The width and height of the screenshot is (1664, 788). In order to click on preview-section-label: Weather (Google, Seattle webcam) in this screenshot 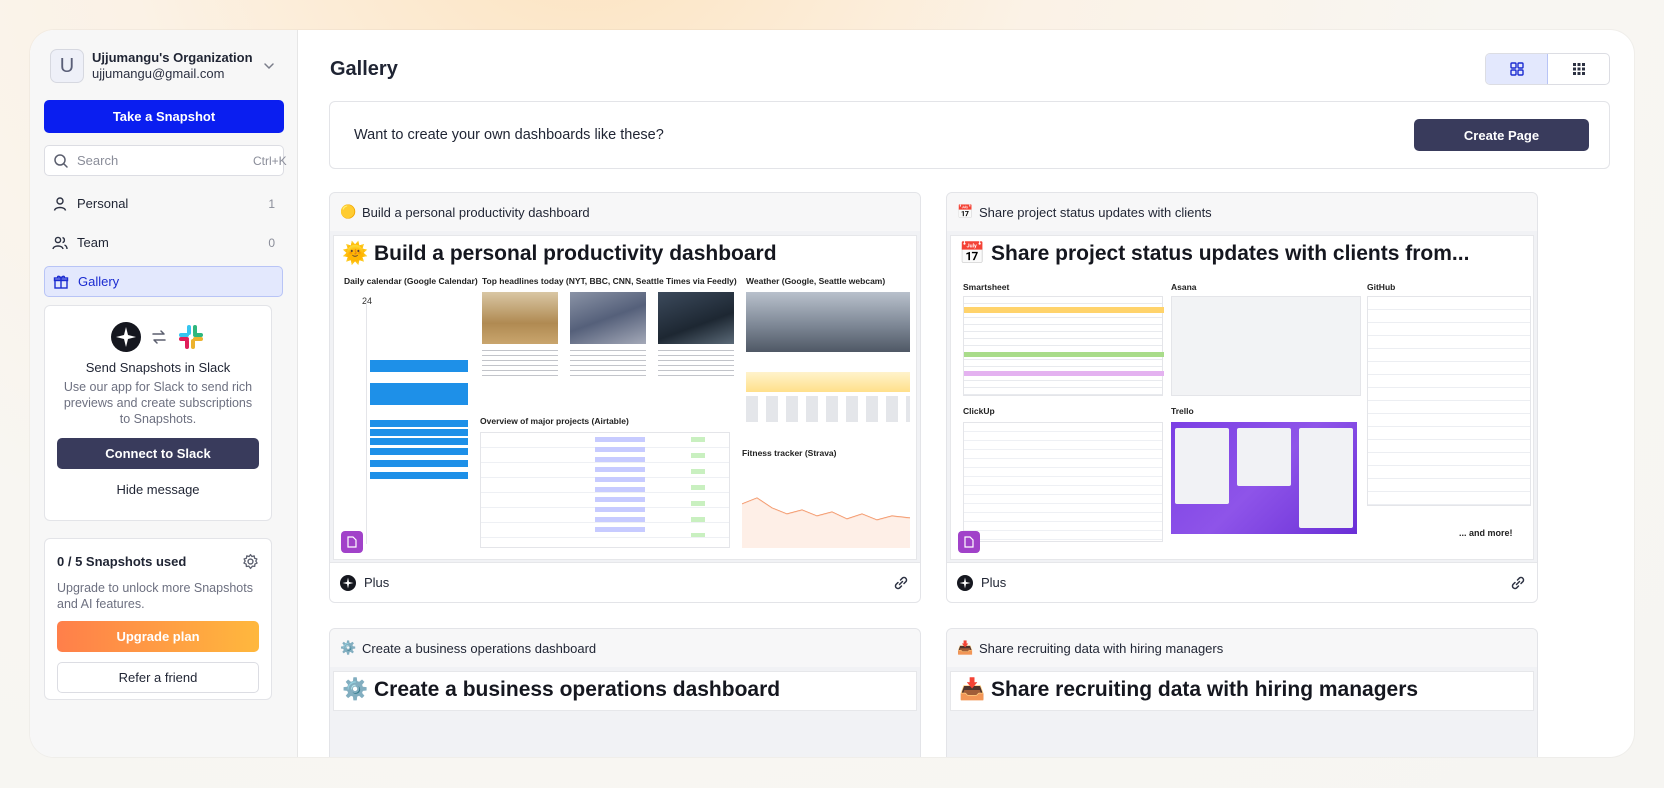, I will do `click(816, 281)`.